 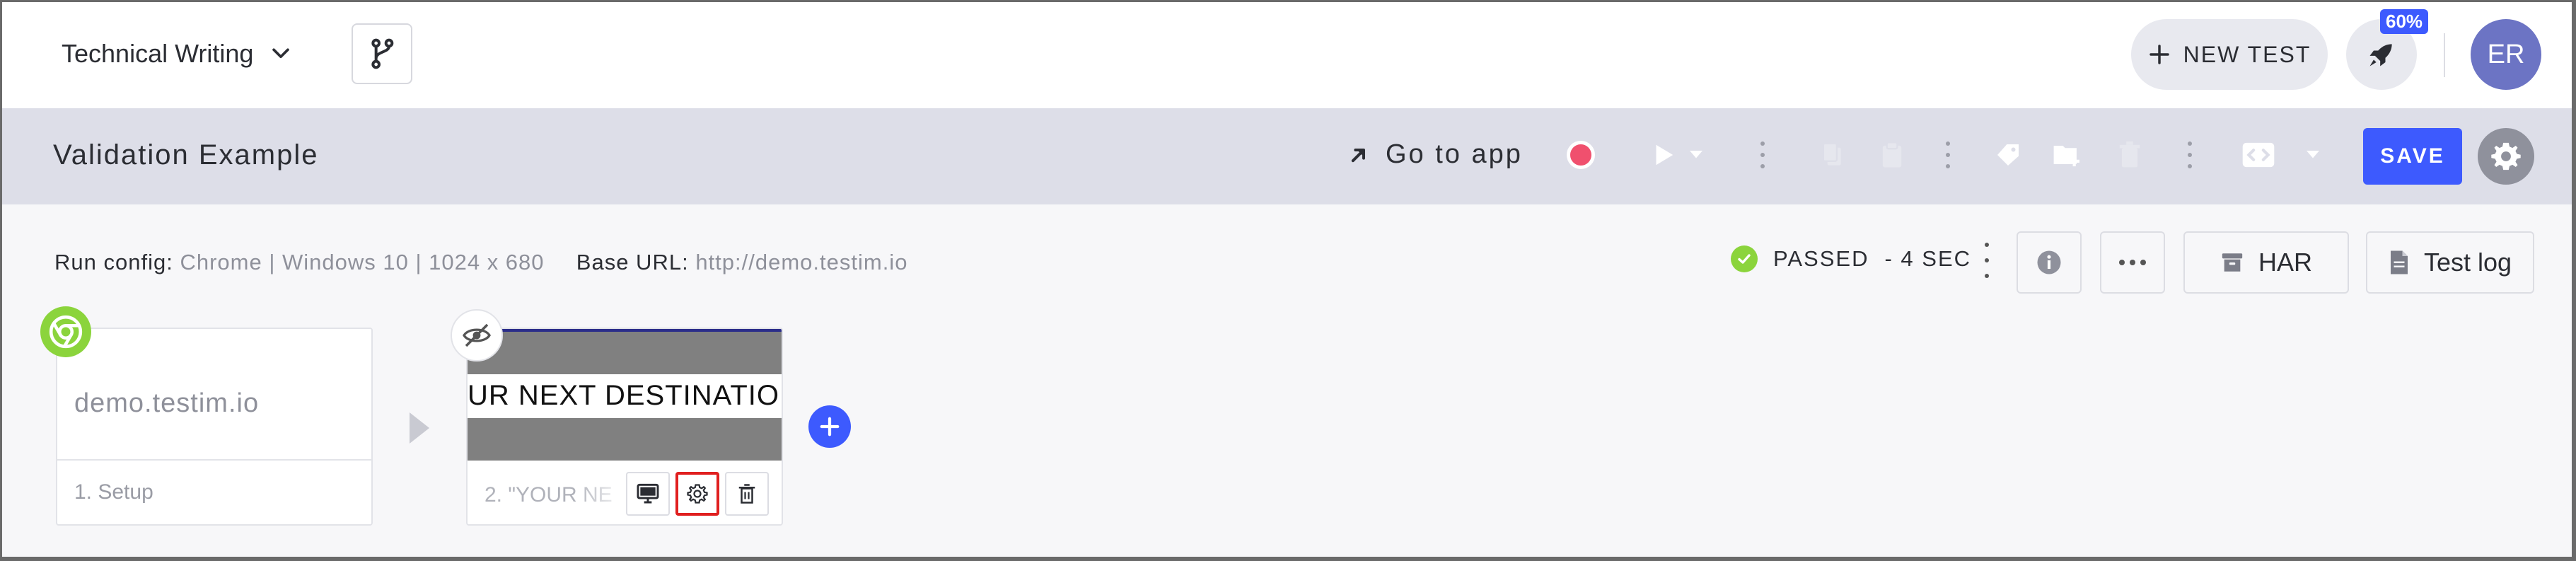 I want to click on code-export-dropdown, so click(x=2313, y=155).